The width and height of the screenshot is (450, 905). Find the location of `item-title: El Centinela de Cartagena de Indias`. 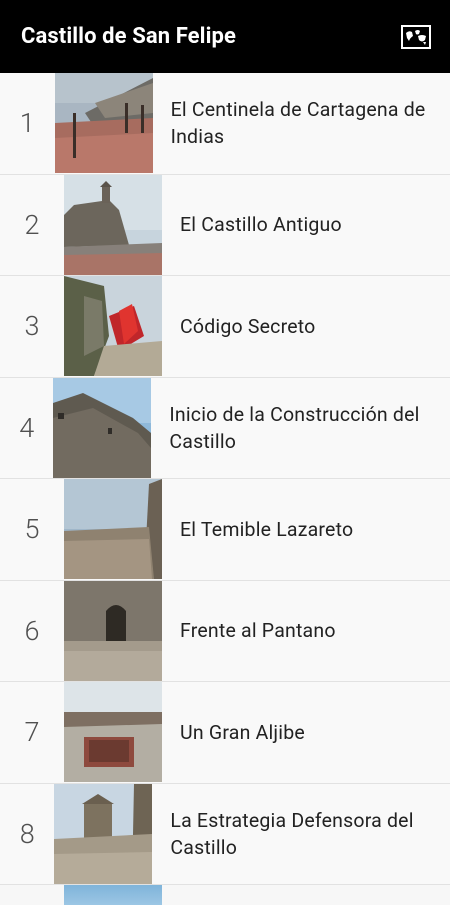

item-title: El Centinela de Cartagena de Indias is located at coordinates (298, 123).